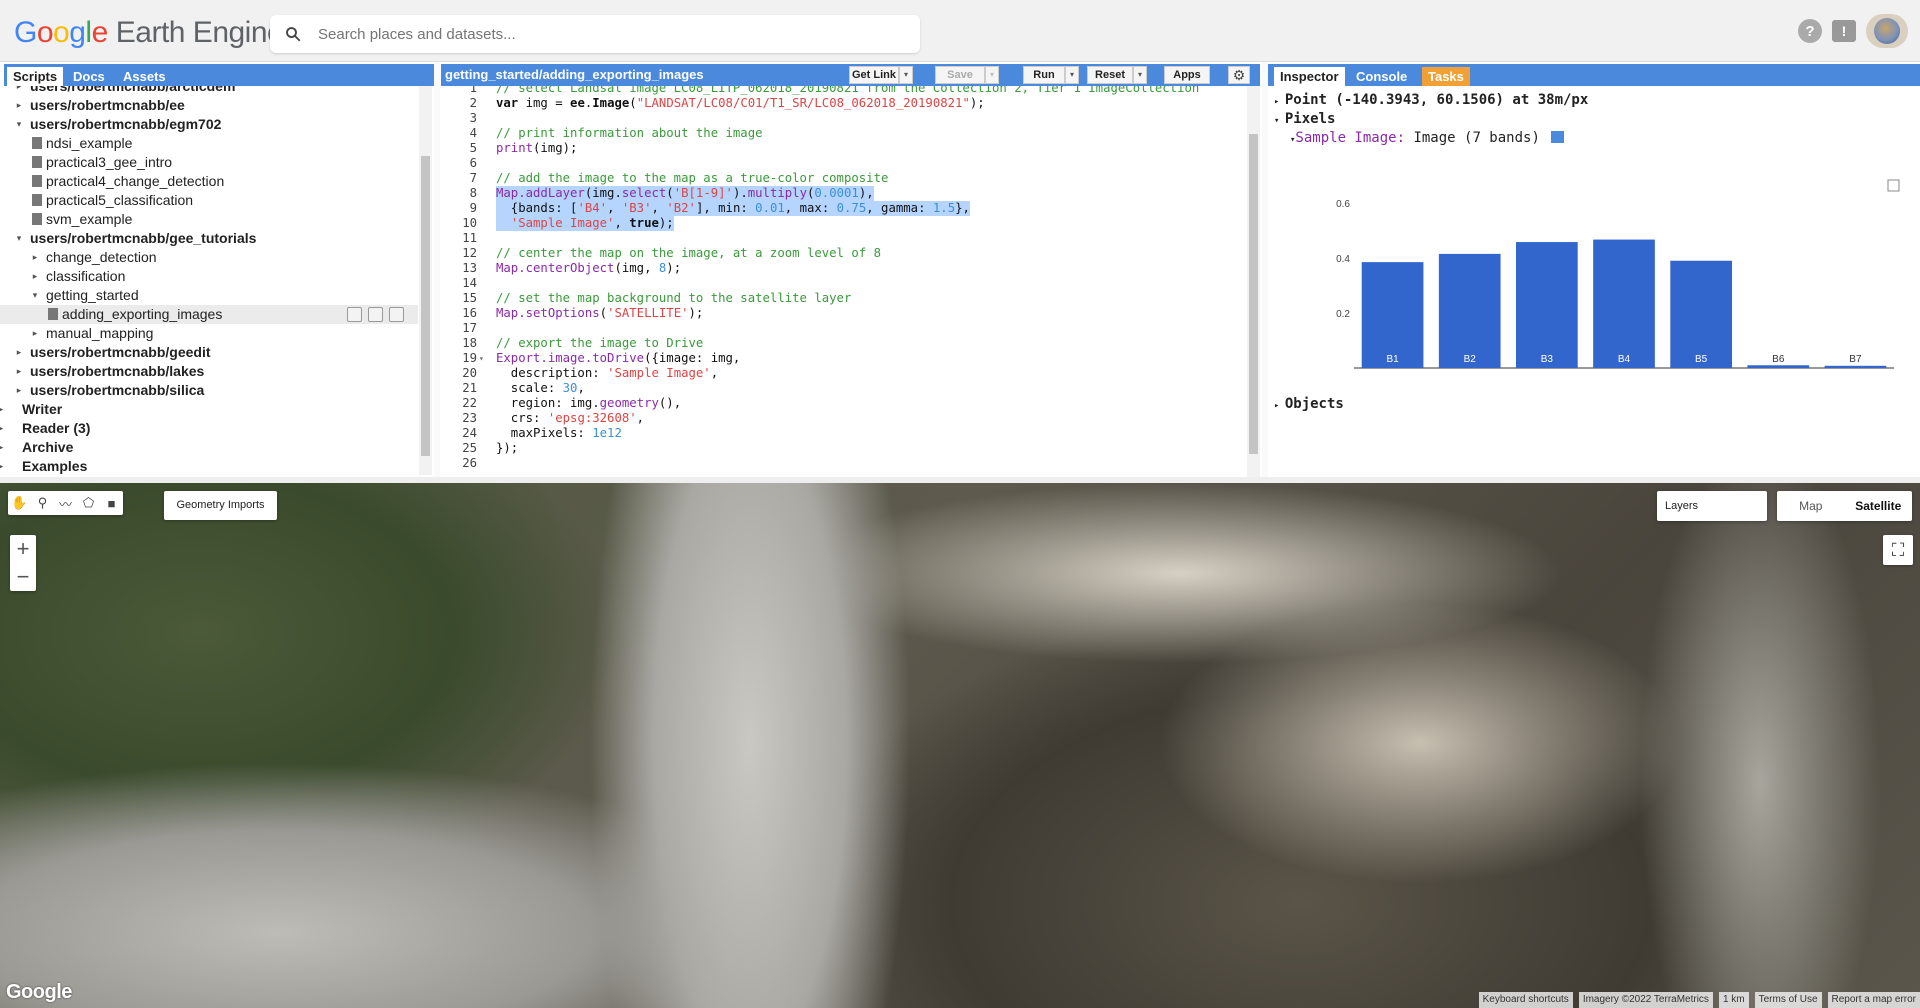 This screenshot has width=1920, height=1008. Describe the element at coordinates (844, 388) in the screenshot. I see `code-line: 21 scale: 30,` at that location.